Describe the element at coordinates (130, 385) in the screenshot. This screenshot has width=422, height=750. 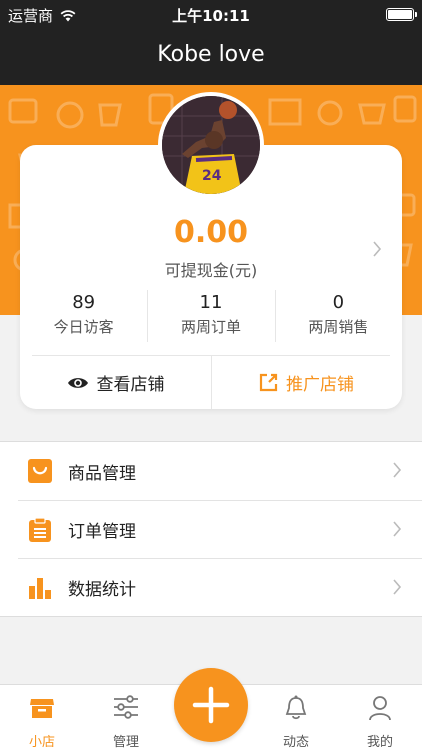
I see `view-store-label: 查看店铺` at that location.